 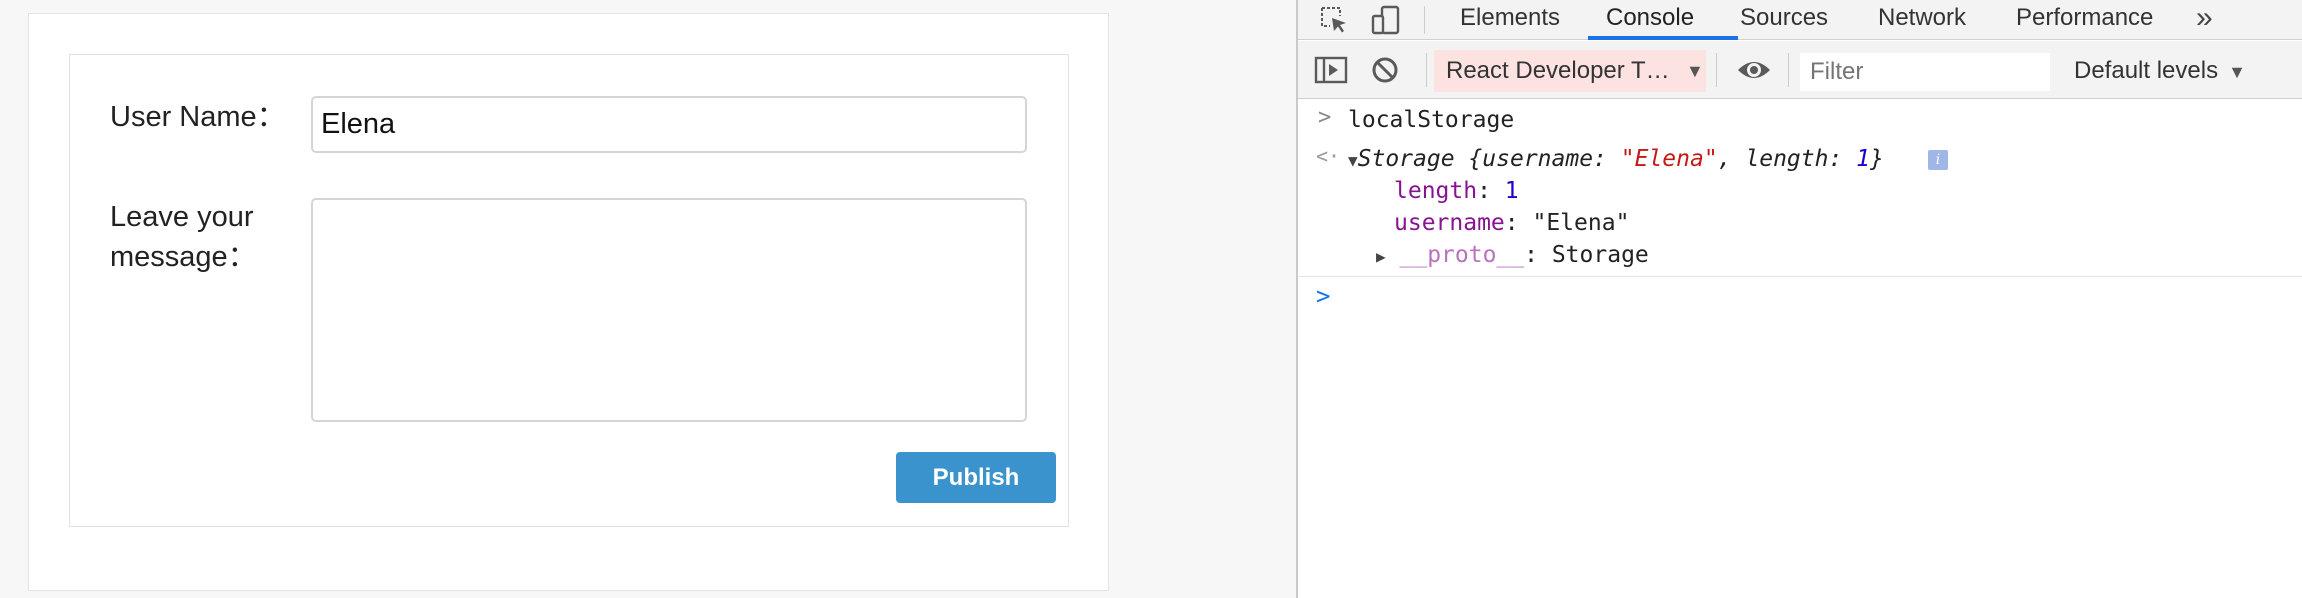 I want to click on message-label: Leave your message：, so click(x=183, y=237).